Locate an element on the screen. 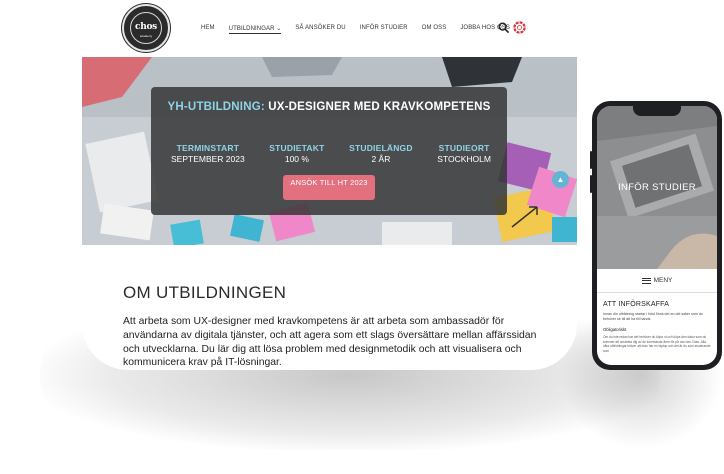  nav-item-utbildningar: UTBILDNINGAR ⌄ is located at coordinates (255, 29).